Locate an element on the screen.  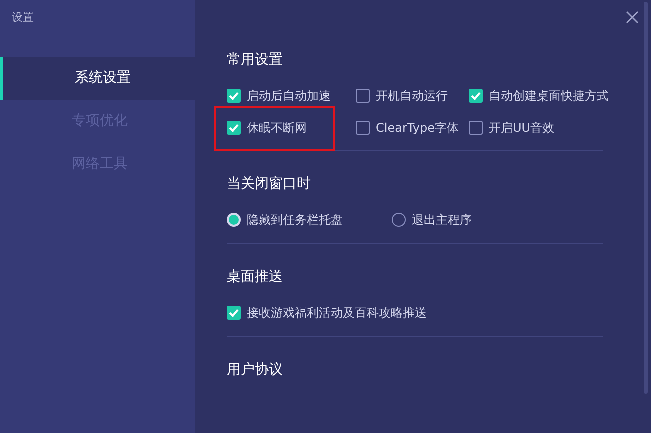
section-title: 用户协议 is located at coordinates (255, 370).